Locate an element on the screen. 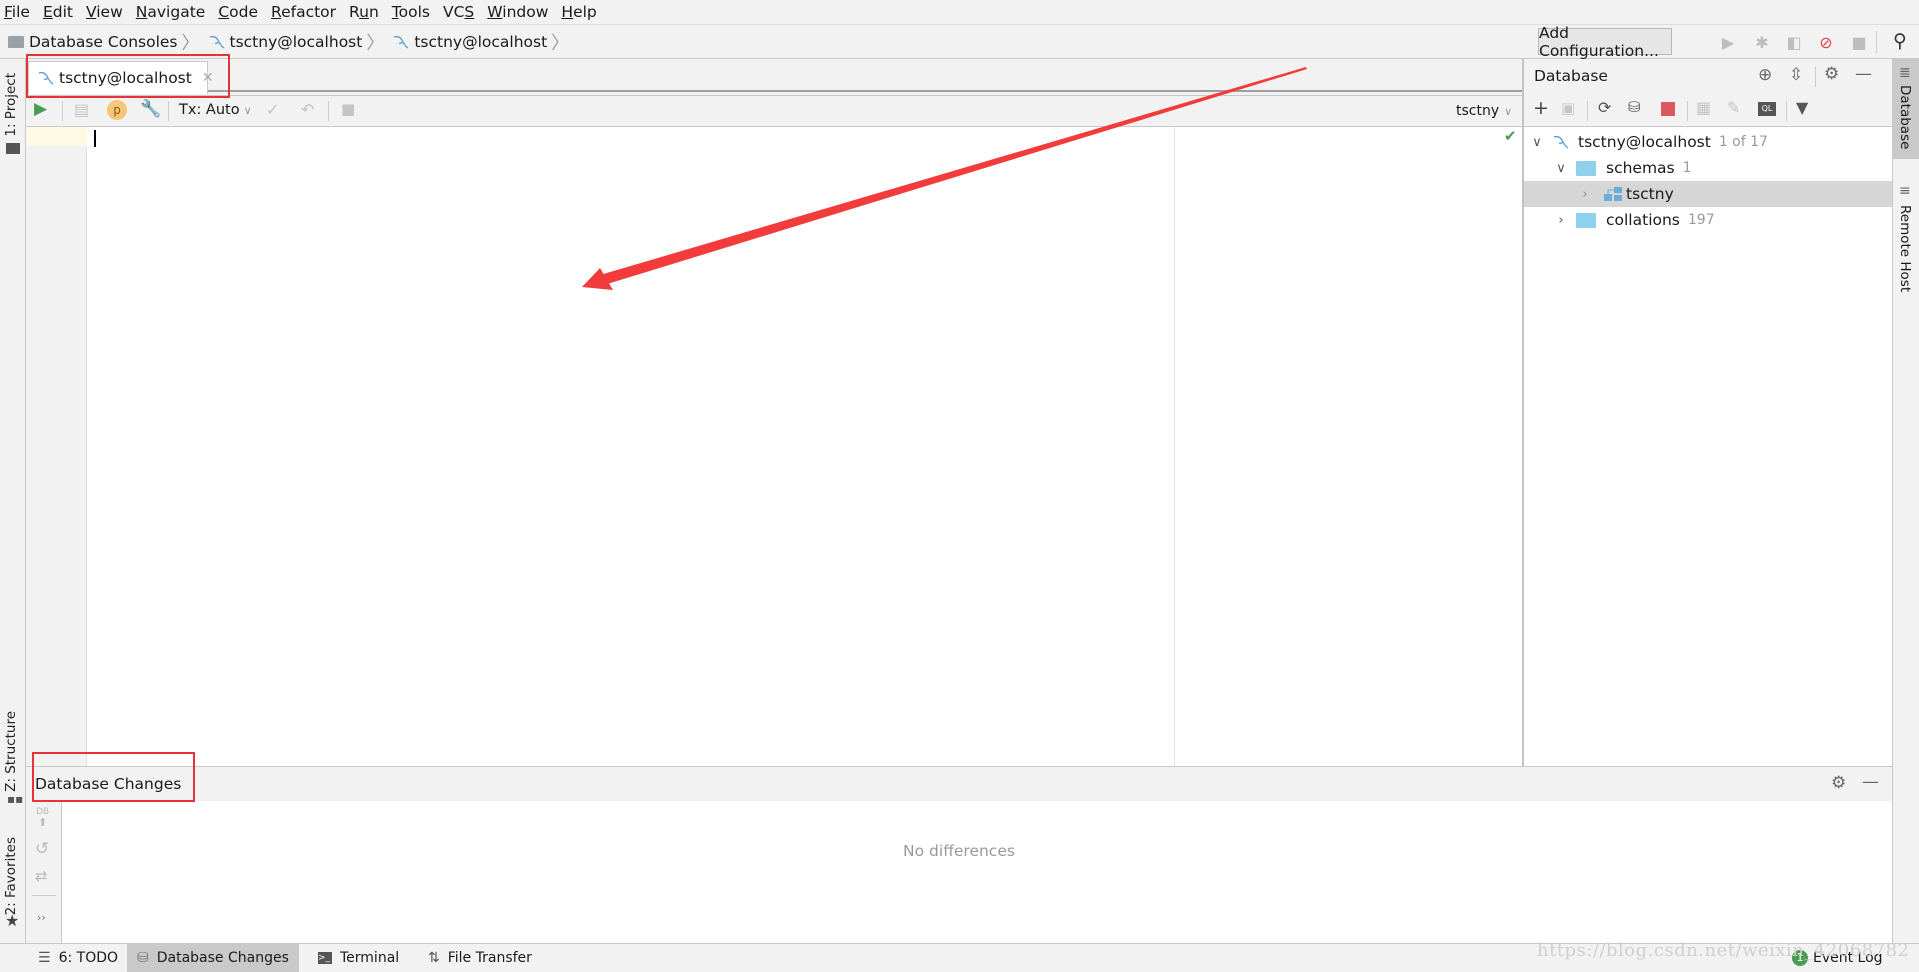  menu-code: Code is located at coordinates (238, 12).